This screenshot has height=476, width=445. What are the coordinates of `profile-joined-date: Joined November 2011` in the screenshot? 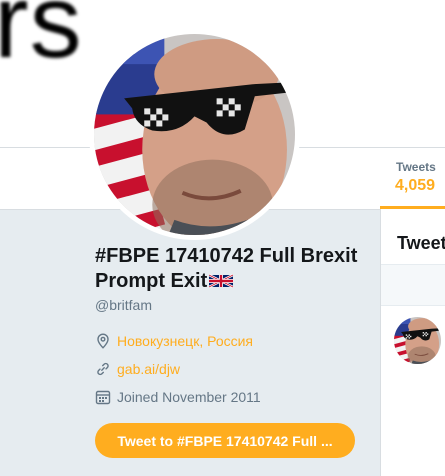 It's located at (189, 397).